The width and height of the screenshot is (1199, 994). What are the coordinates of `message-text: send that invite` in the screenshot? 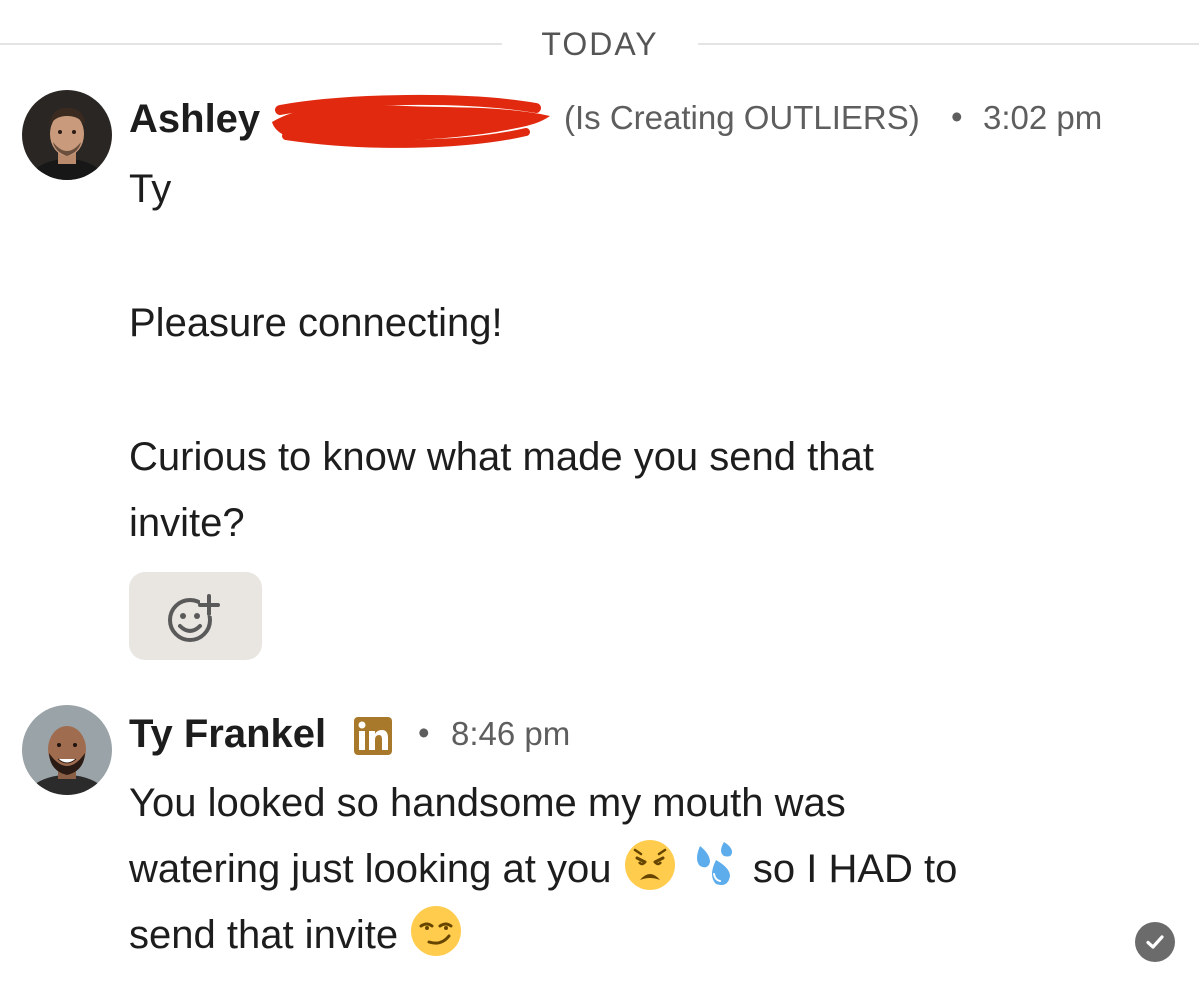 It's located at (264, 935).